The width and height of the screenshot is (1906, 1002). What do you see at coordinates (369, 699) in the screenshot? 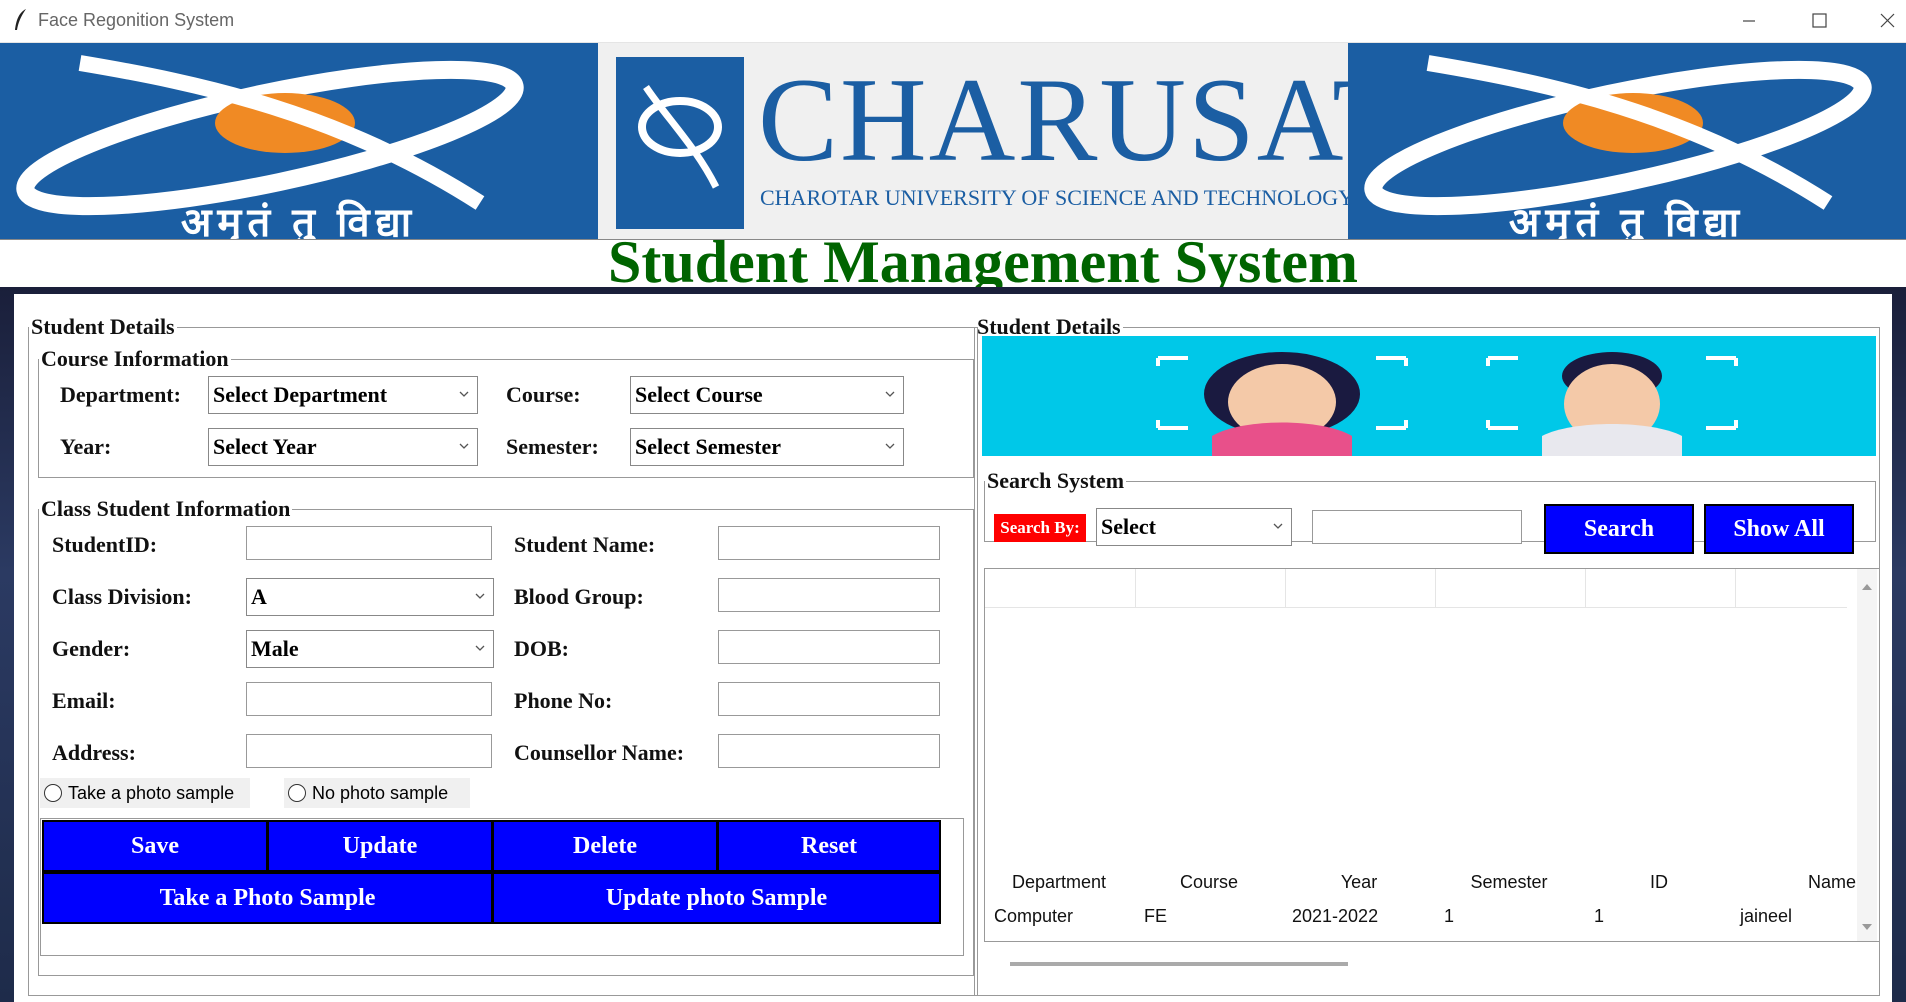
I see `email-input` at bounding box center [369, 699].